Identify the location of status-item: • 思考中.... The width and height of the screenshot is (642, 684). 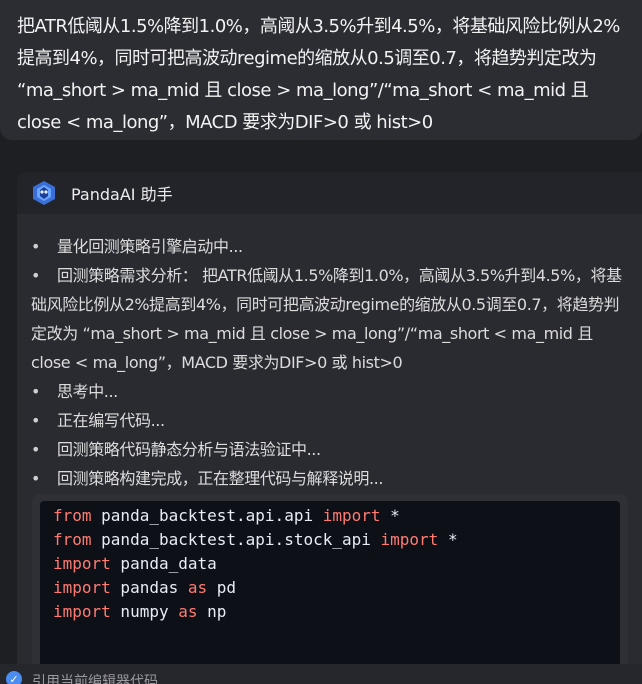
(327, 391).